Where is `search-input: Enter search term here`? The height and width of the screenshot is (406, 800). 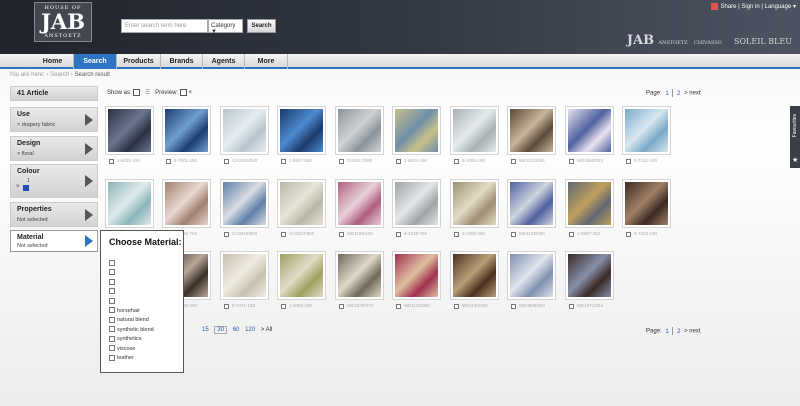 search-input: Enter search term here is located at coordinates (164, 26).